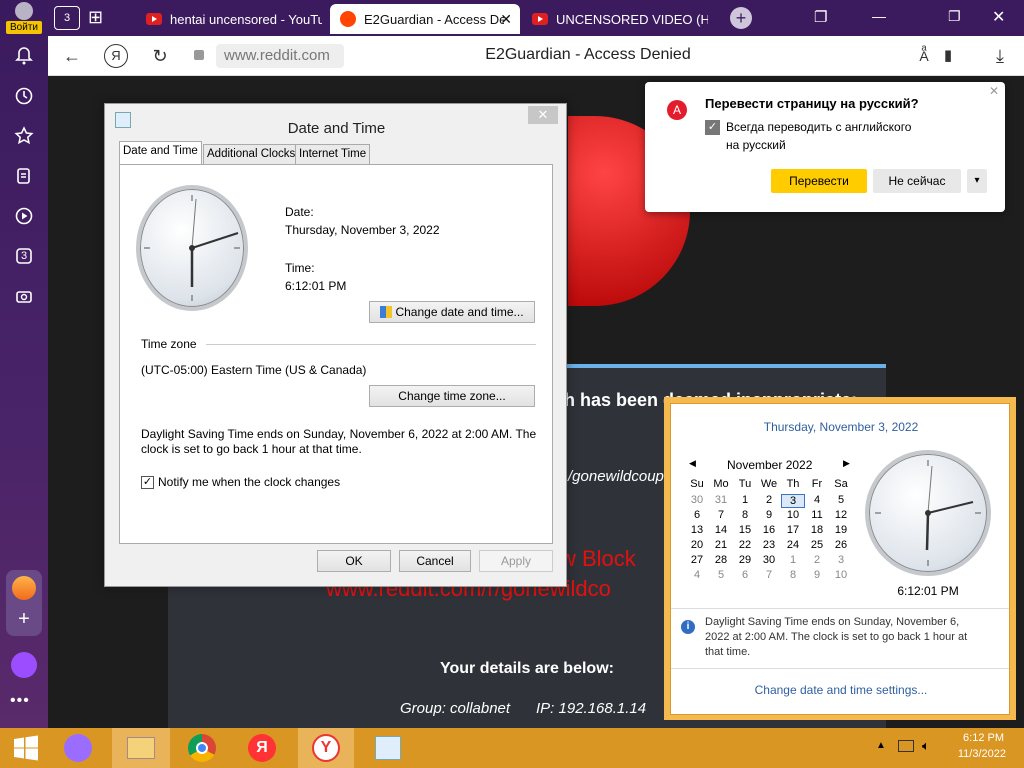 Image resolution: width=1024 pixels, height=768 pixels. I want to click on calendar-day: 13, so click(697, 530).